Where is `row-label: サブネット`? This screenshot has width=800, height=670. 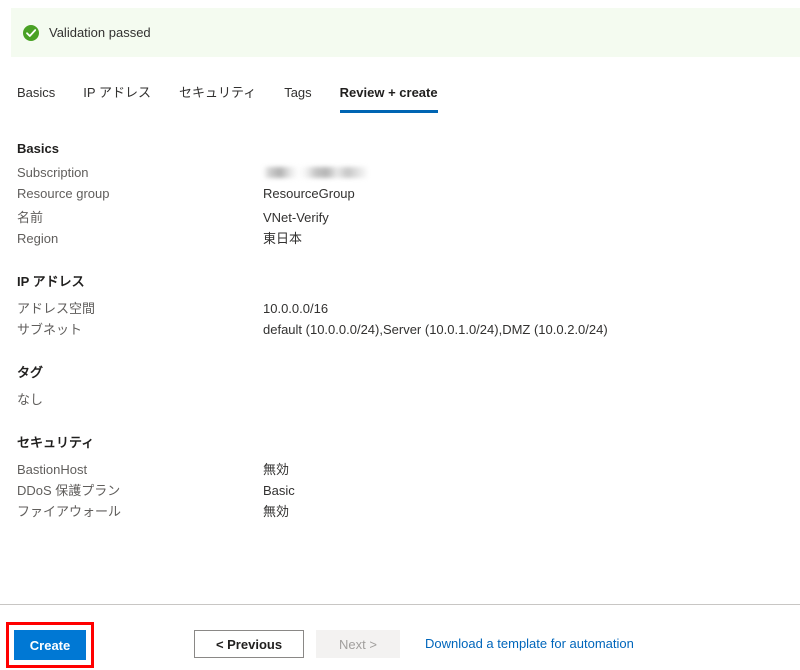 row-label: サブネット is located at coordinates (50, 329).